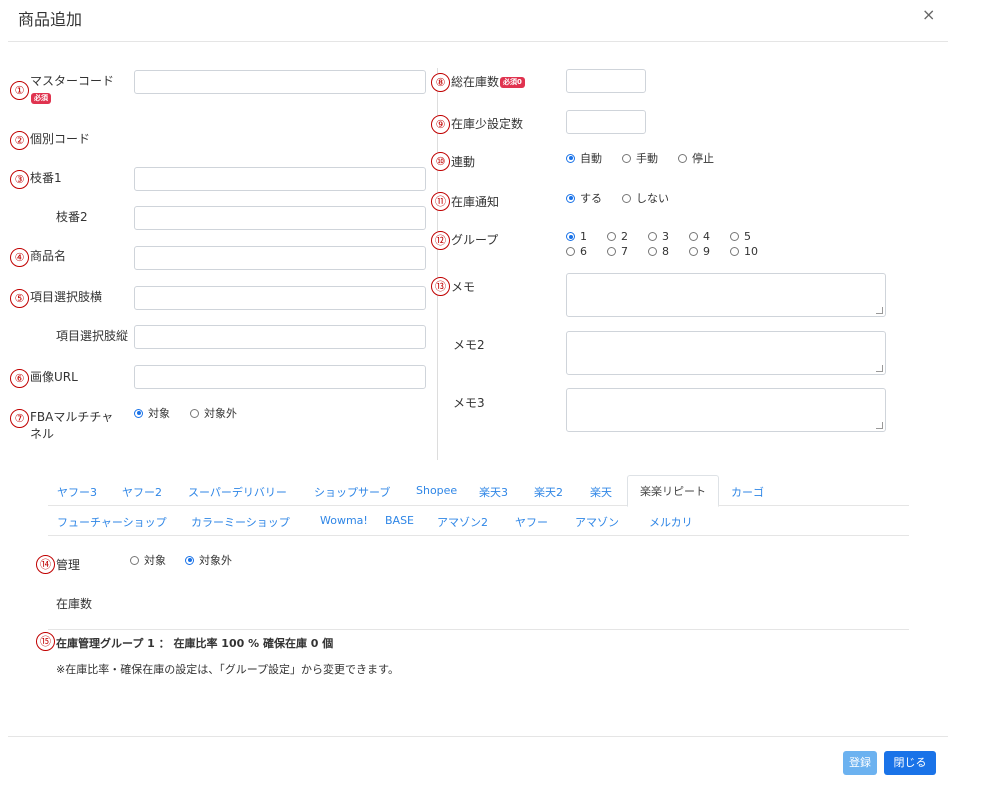 This screenshot has height=796, width=993. Describe the element at coordinates (910, 763) in the screenshot. I see `close-button: 閉じる` at that location.